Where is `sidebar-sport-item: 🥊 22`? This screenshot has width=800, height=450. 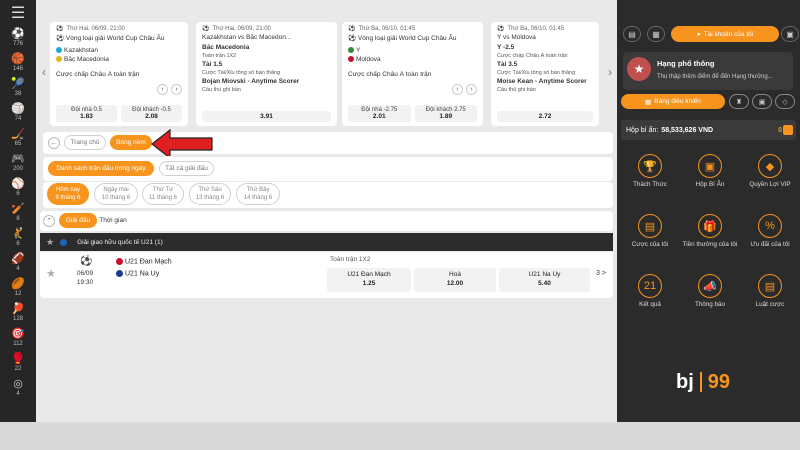 sidebar-sport-item: 🥊 22 is located at coordinates (18, 363).